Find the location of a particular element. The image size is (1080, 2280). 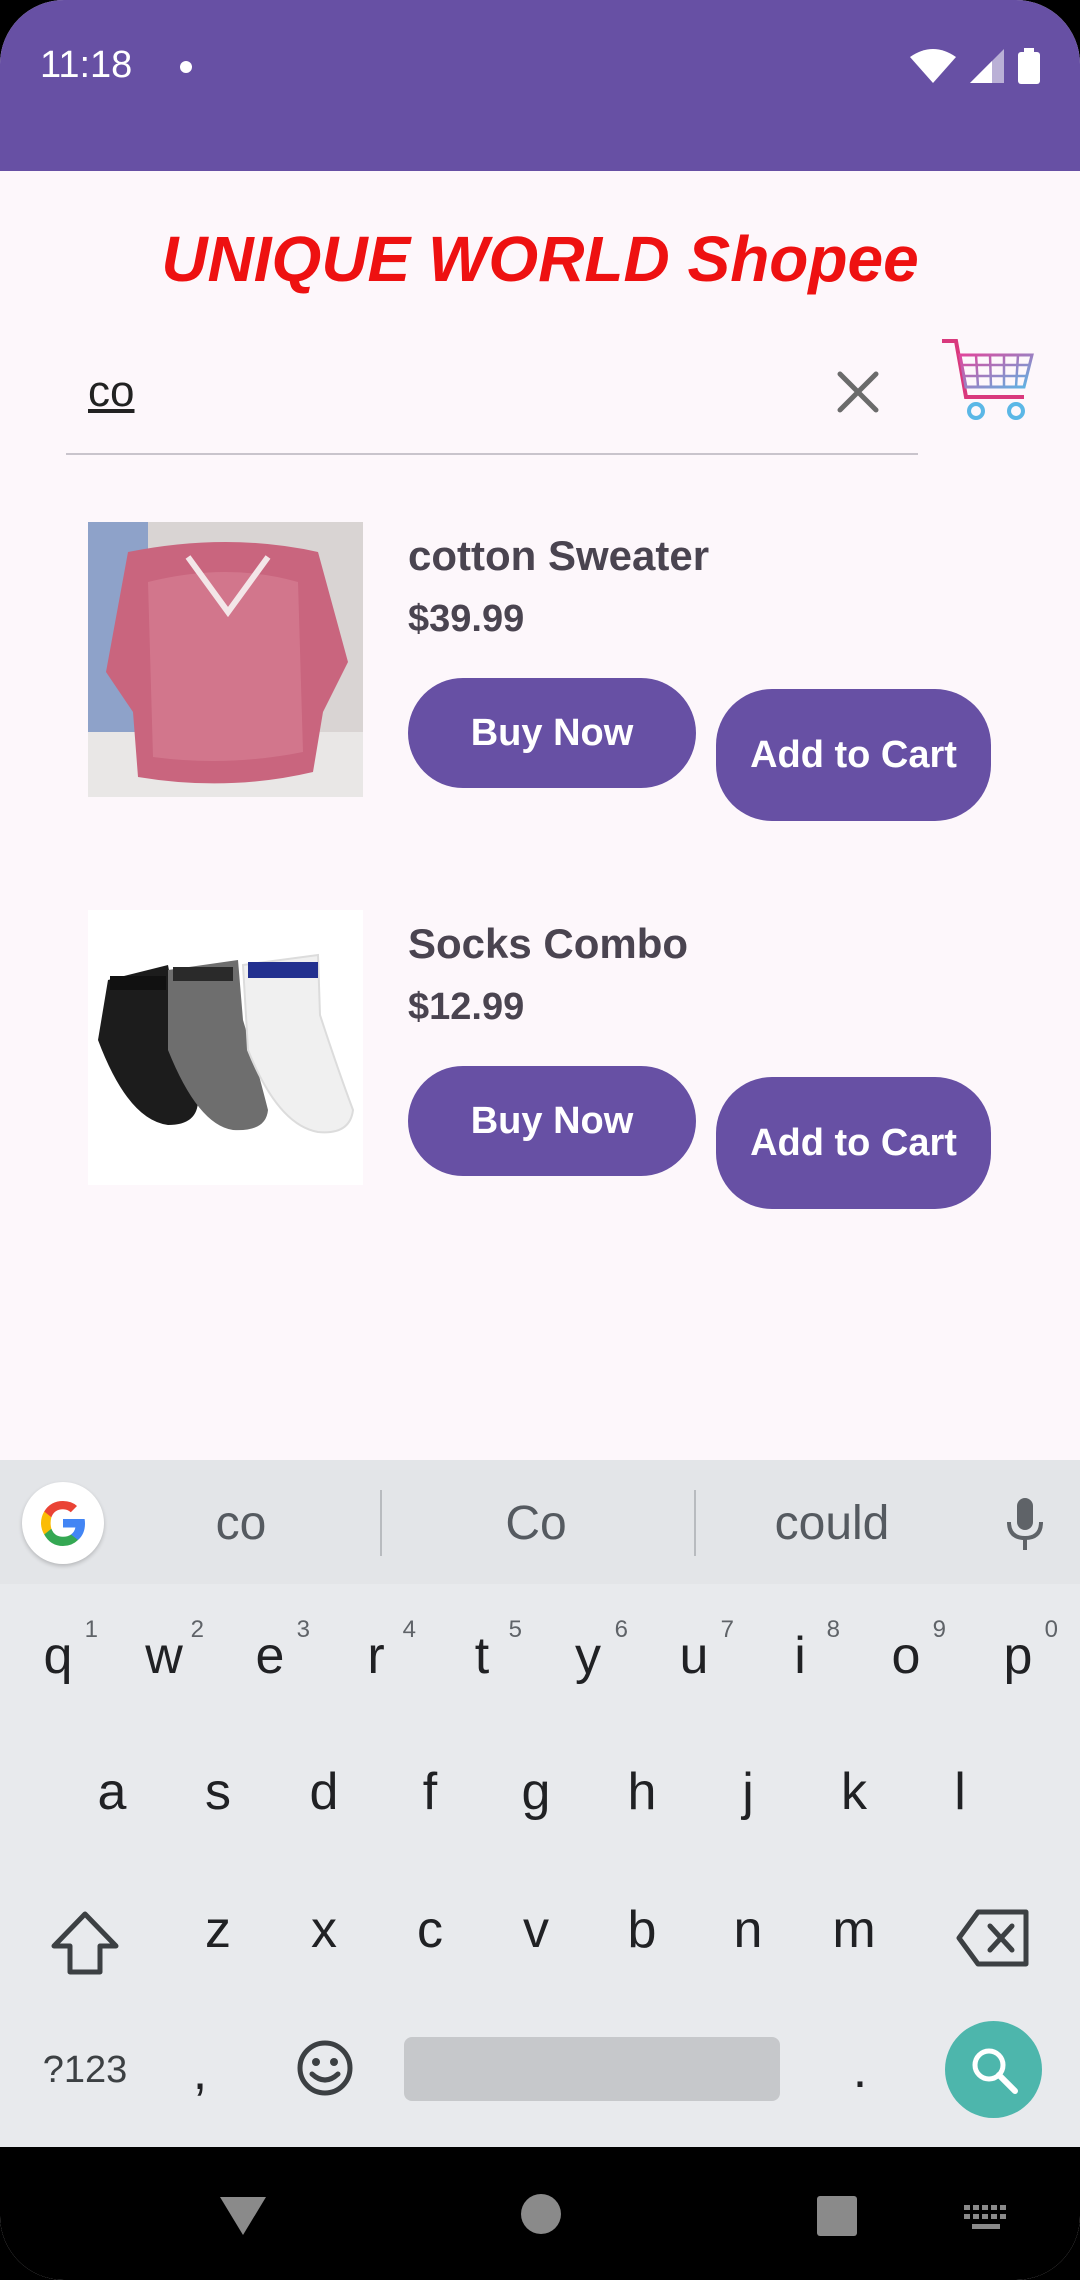

microphone-icon is located at coordinates (1025, 1524).